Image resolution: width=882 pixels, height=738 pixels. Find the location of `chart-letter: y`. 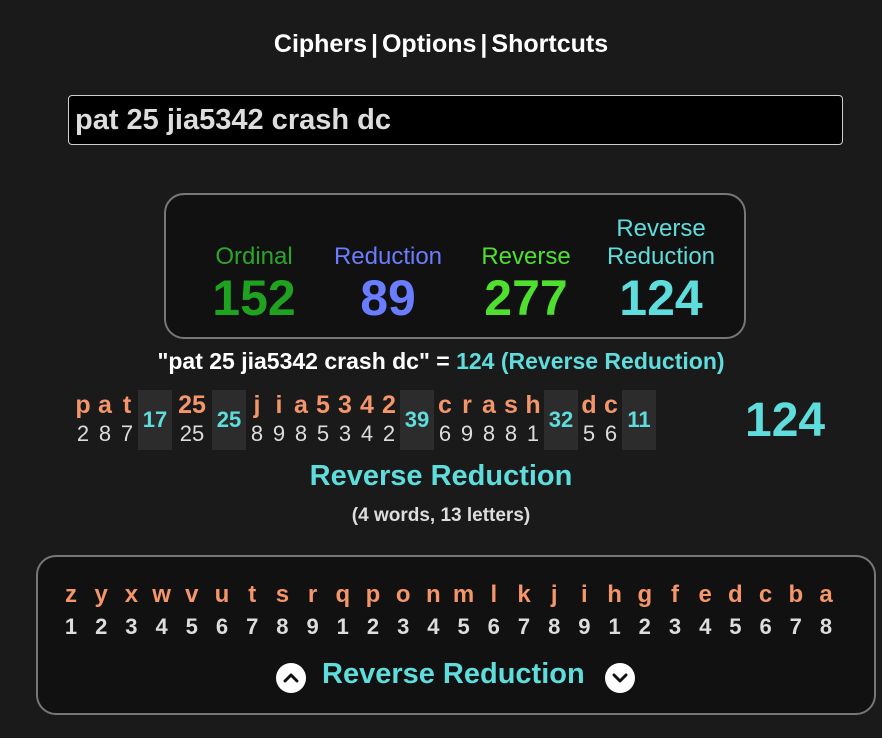

chart-letter: y is located at coordinates (101, 594).